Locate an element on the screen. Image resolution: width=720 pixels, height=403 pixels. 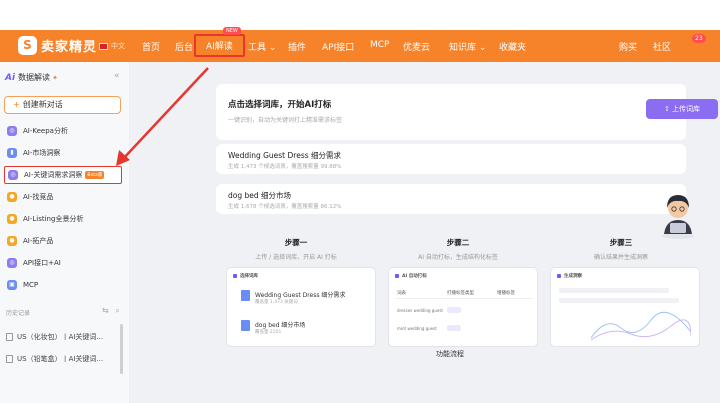
select-dataset-card: 点击选择词库，开始AI打标 一键识别，自动为关键词打上精准需求标签 ⇧ 上传词库 is located at coordinates (467, 112).